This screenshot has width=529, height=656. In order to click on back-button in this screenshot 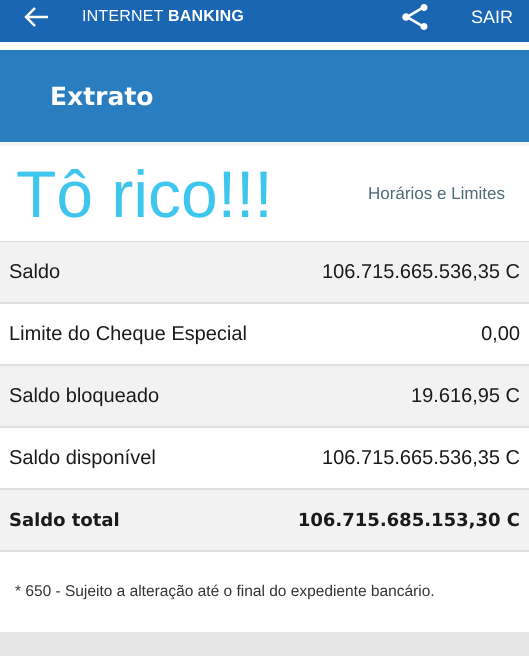, I will do `click(37, 17)`.